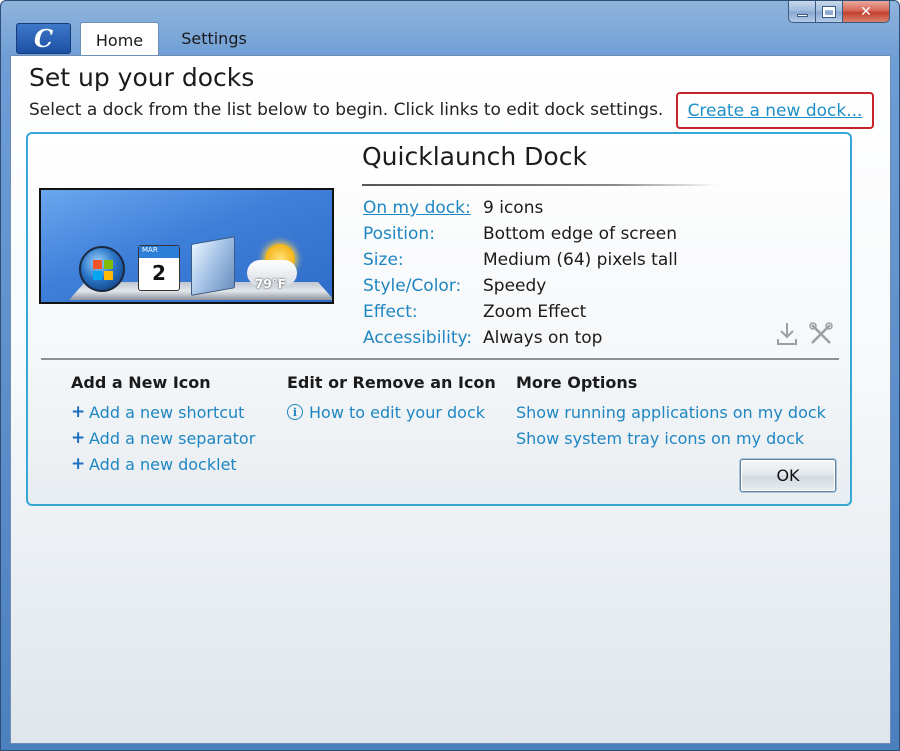 Image resolution: width=900 pixels, height=751 pixels. Describe the element at coordinates (543, 338) in the screenshot. I see `property-value: Always on top` at that location.